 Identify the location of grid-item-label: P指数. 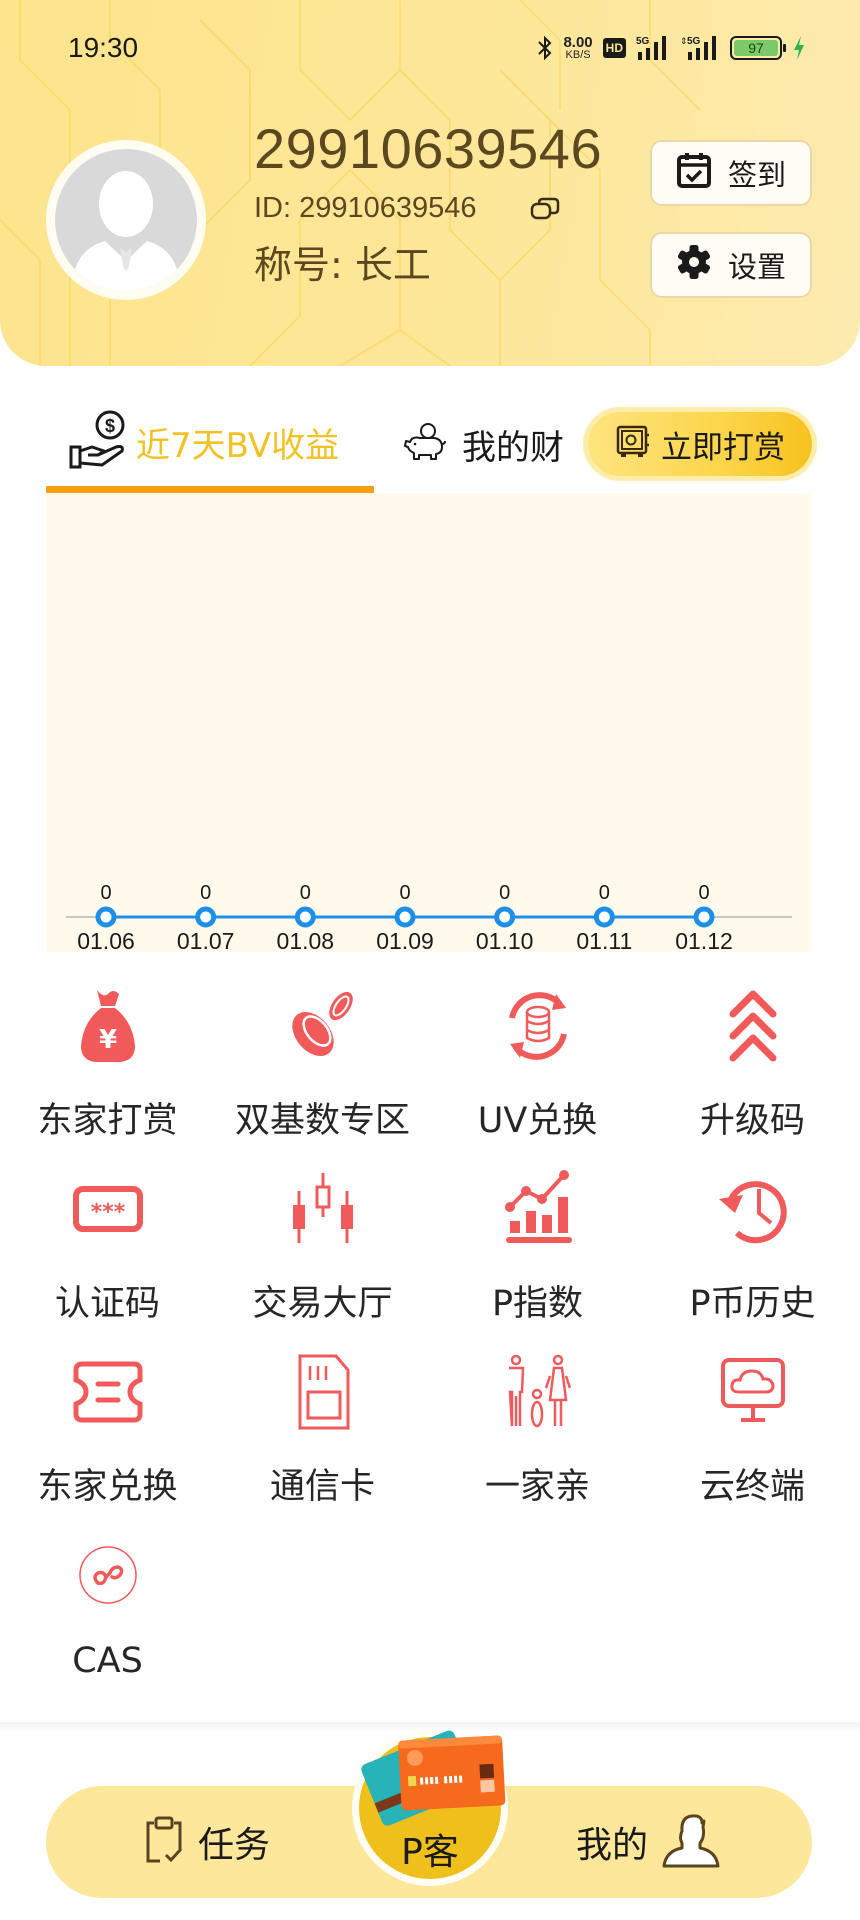
(537, 1304).